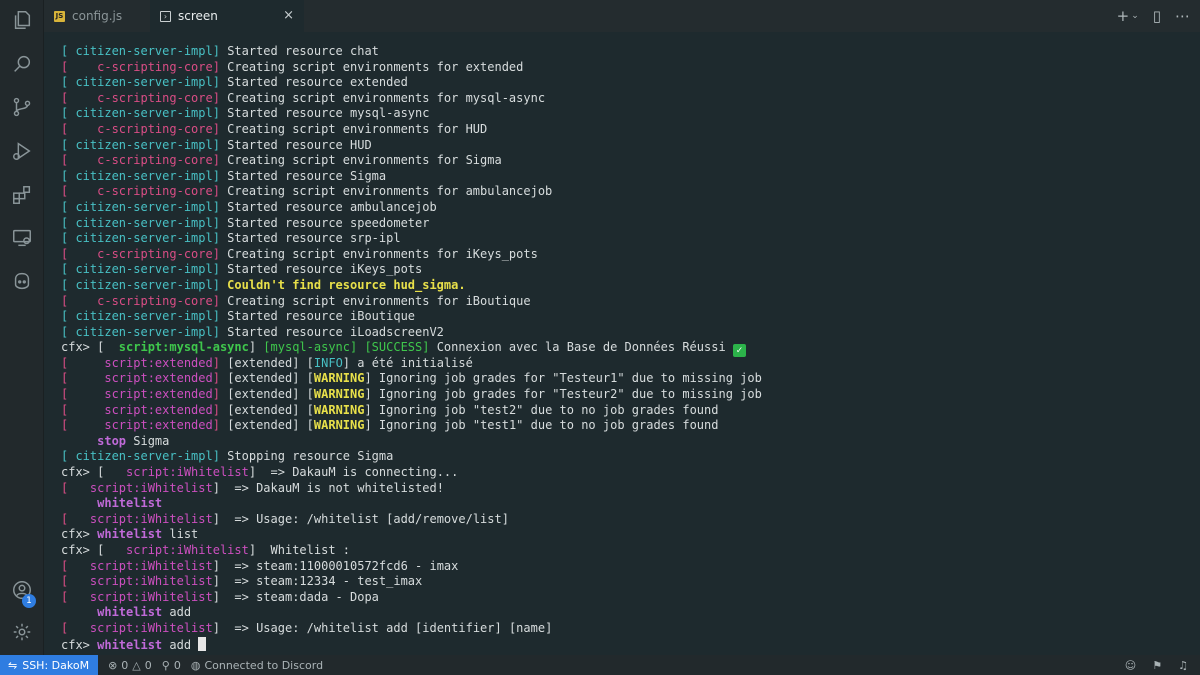 The image size is (1200, 675). I want to click on terminal-text: cfx>, so click(79, 644).